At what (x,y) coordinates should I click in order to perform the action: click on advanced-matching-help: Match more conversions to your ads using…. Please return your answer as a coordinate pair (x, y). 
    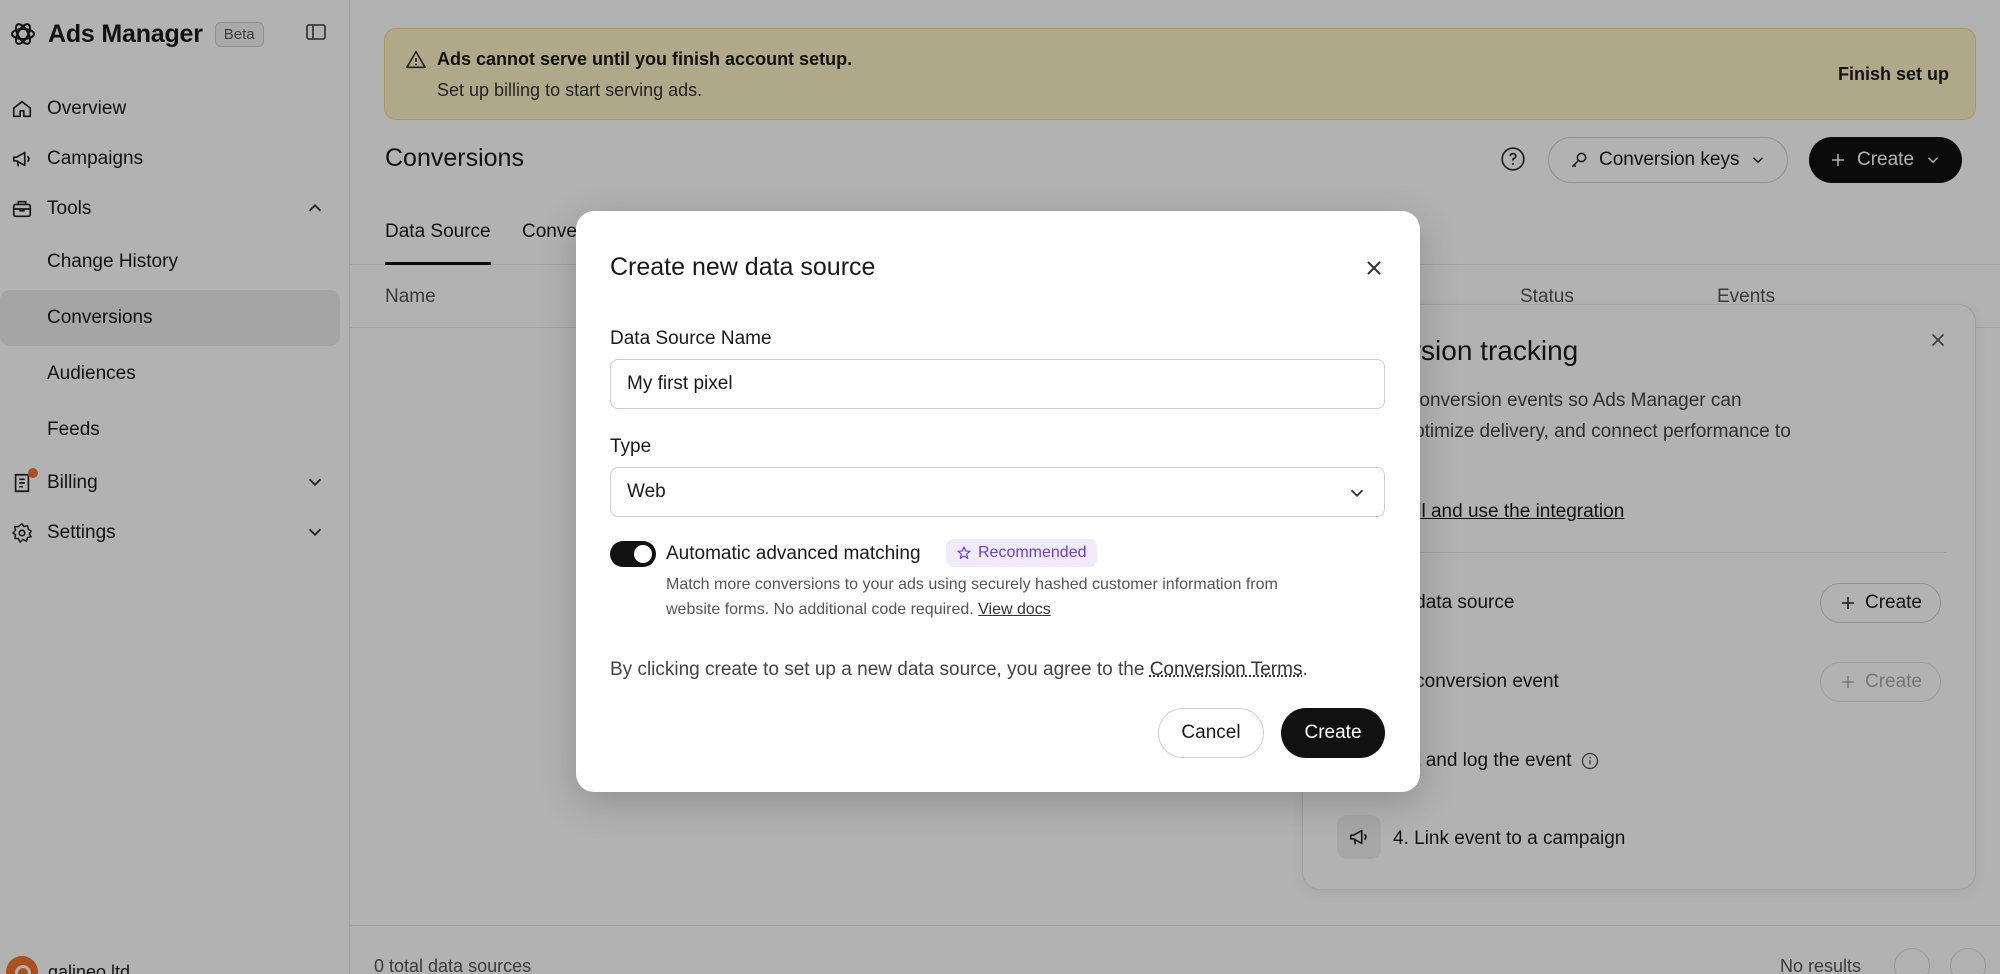
    Looking at the image, I should click on (1016, 597).